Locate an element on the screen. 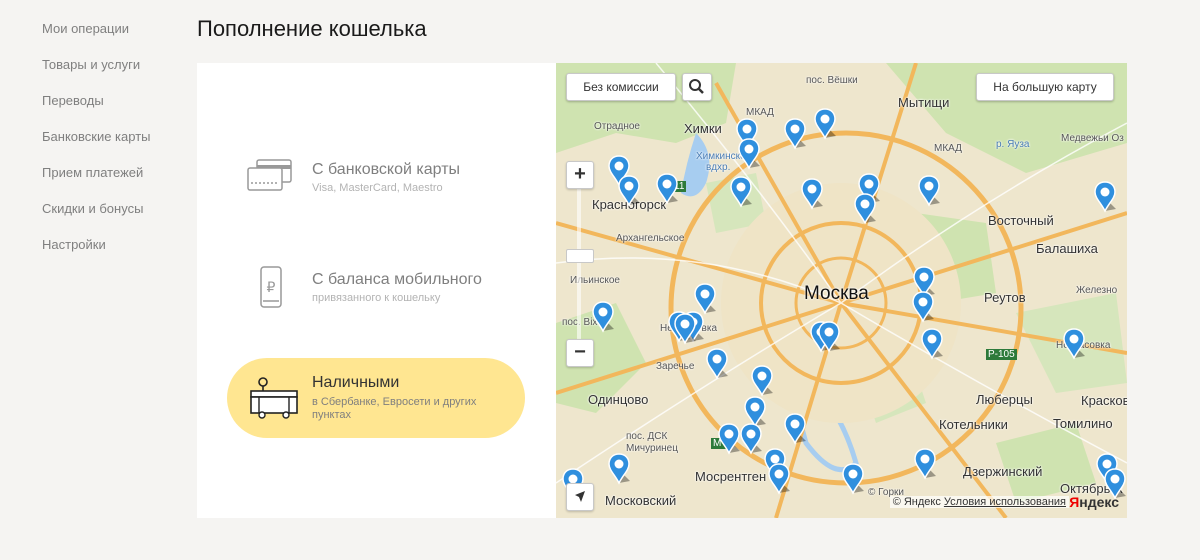 The height and width of the screenshot is (560, 1200). method-title: С баланса мобильного is located at coordinates (397, 279).